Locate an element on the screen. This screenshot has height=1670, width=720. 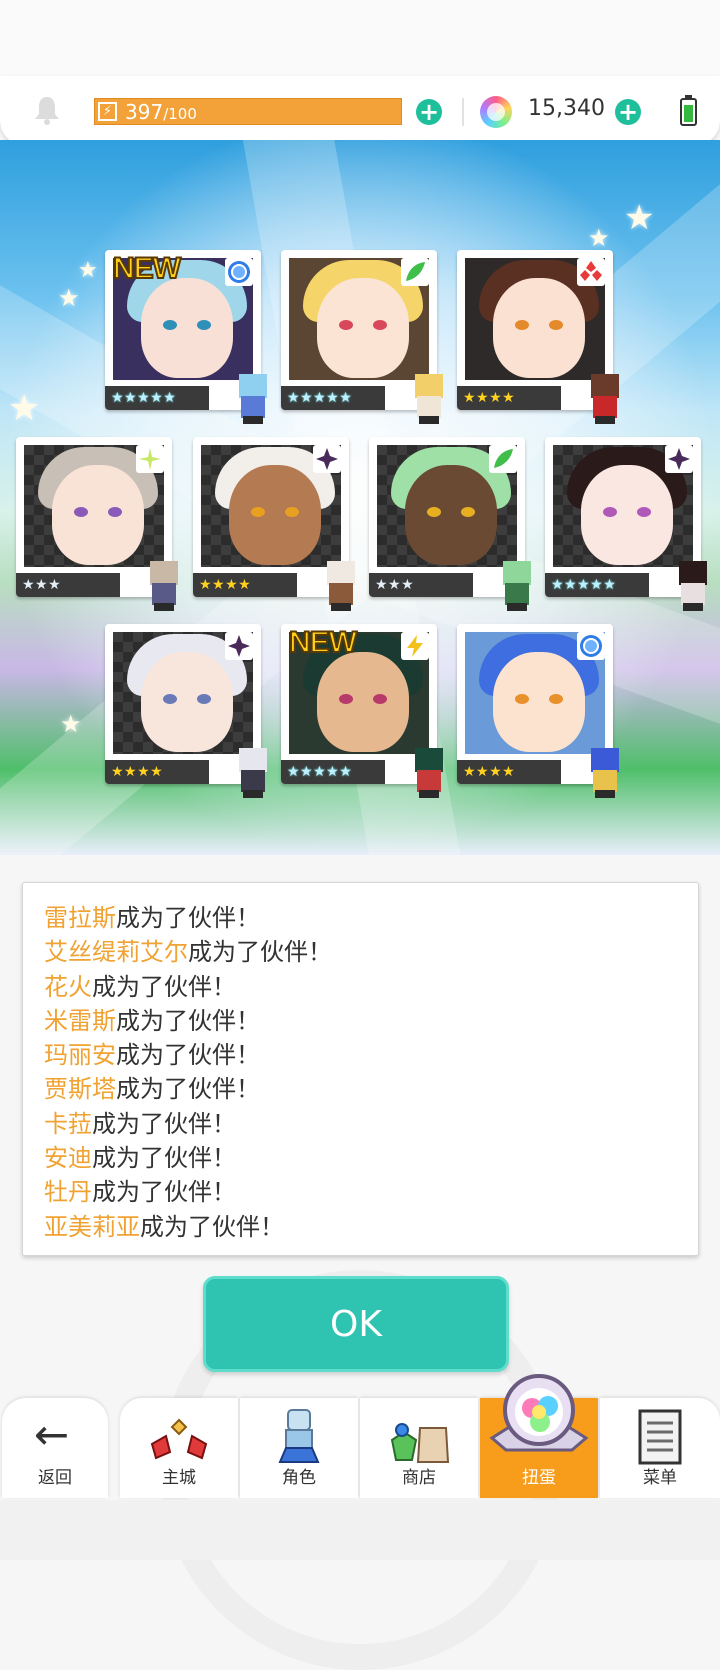
castle-icon is located at coordinates (179, 1439).